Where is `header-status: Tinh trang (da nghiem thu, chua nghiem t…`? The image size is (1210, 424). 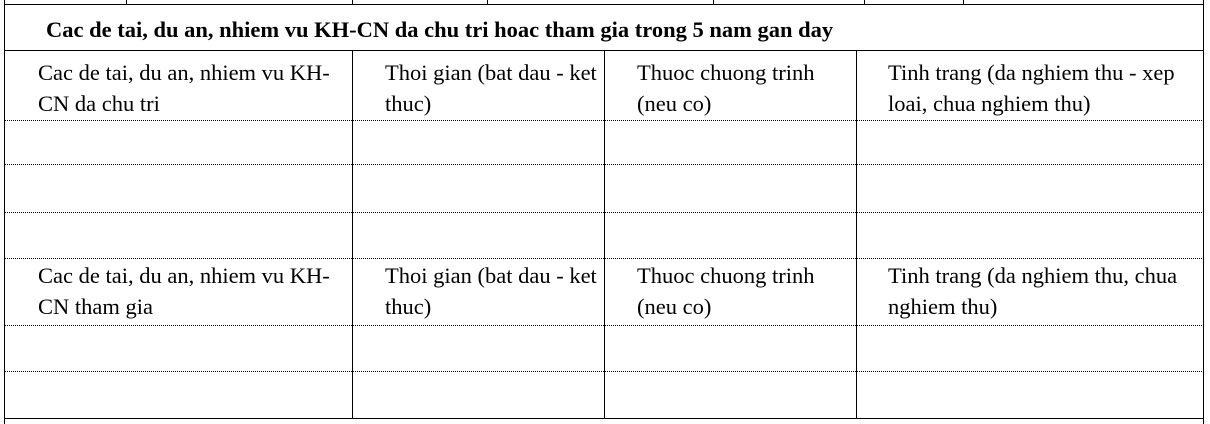 header-status: Tinh trang (da nghiem thu, chua nghiem t… is located at coordinates (1033, 291).